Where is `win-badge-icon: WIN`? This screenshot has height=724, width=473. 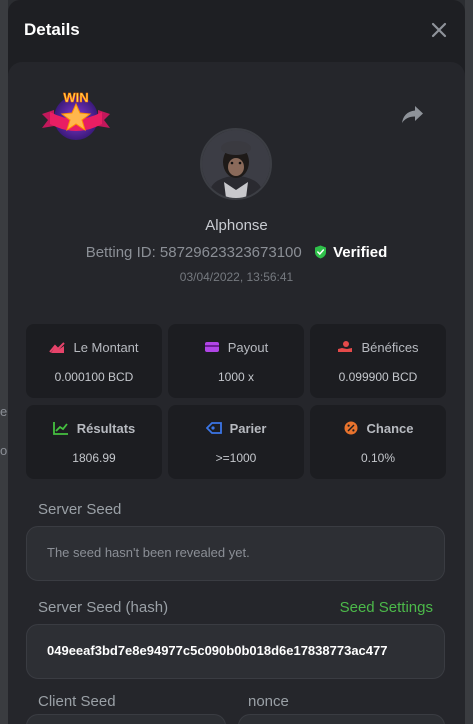
win-badge-icon: WIN is located at coordinates (76, 115).